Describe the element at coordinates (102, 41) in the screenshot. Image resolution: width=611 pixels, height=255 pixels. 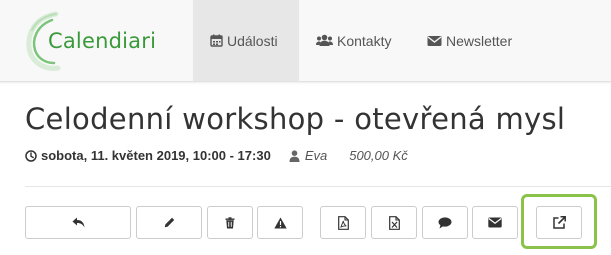
I see `brand-name: Calendiari` at that location.